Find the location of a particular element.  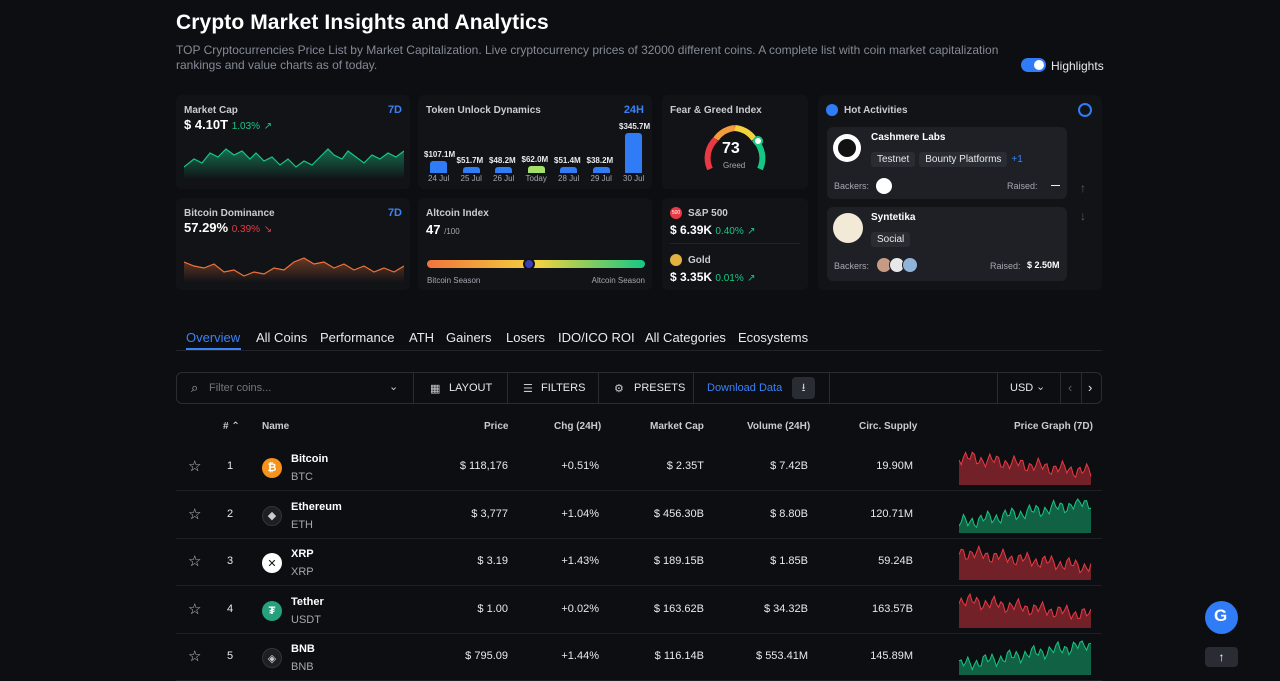

market-cap-card: Market Cap 7D $ 4.10T 1.03% ↗ is located at coordinates (293, 142).